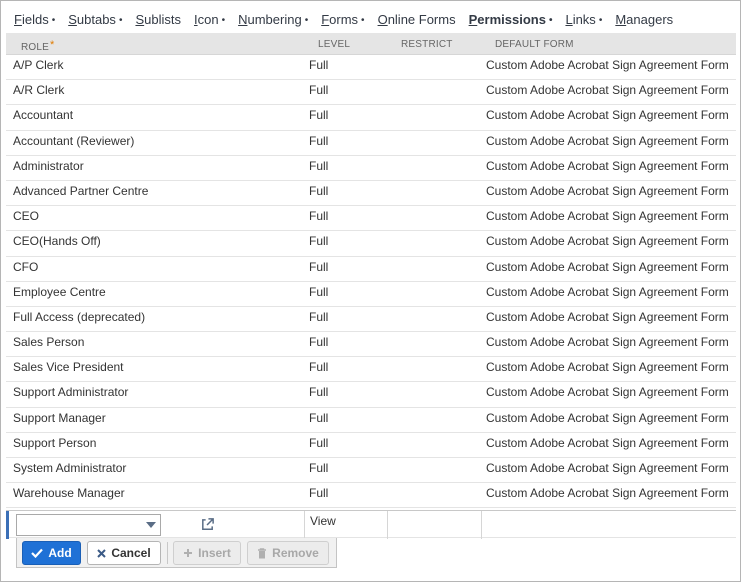  I want to click on tab-online-forms: Online Forms, so click(417, 19).